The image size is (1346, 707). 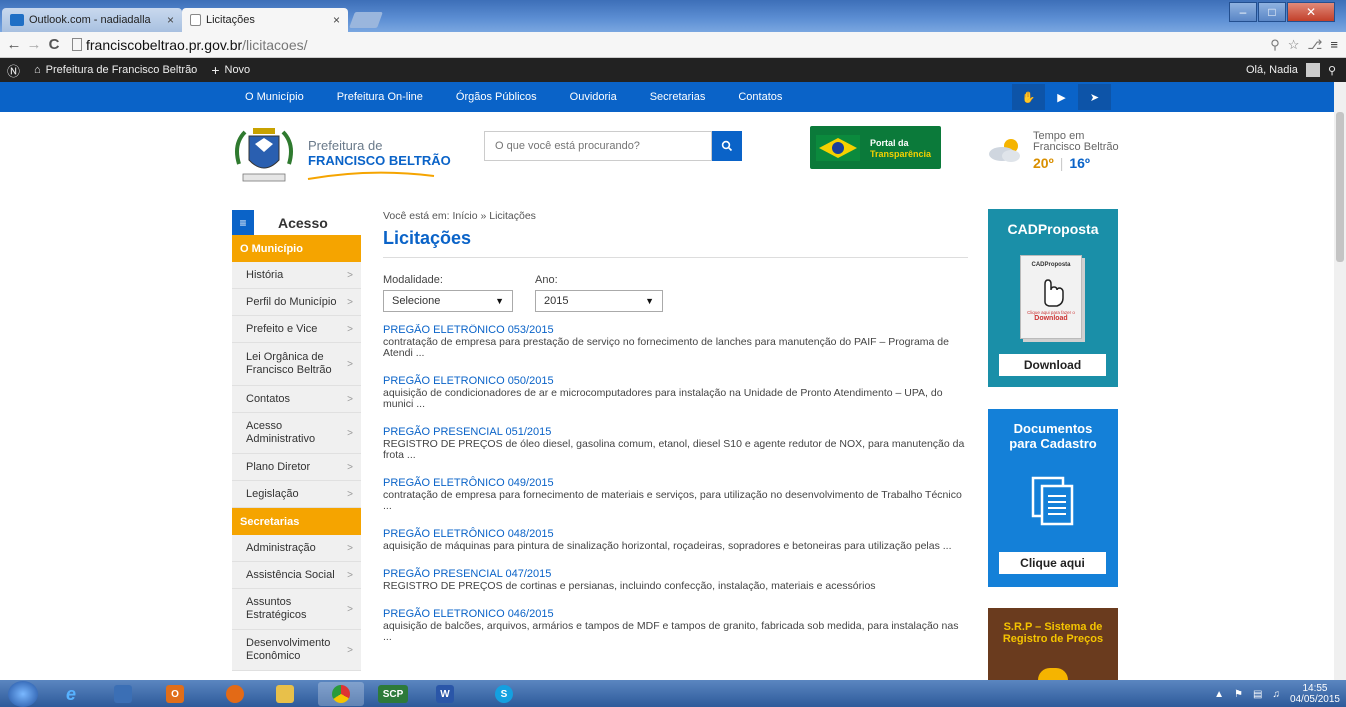 I want to click on page-icon, so click(x=77, y=44).